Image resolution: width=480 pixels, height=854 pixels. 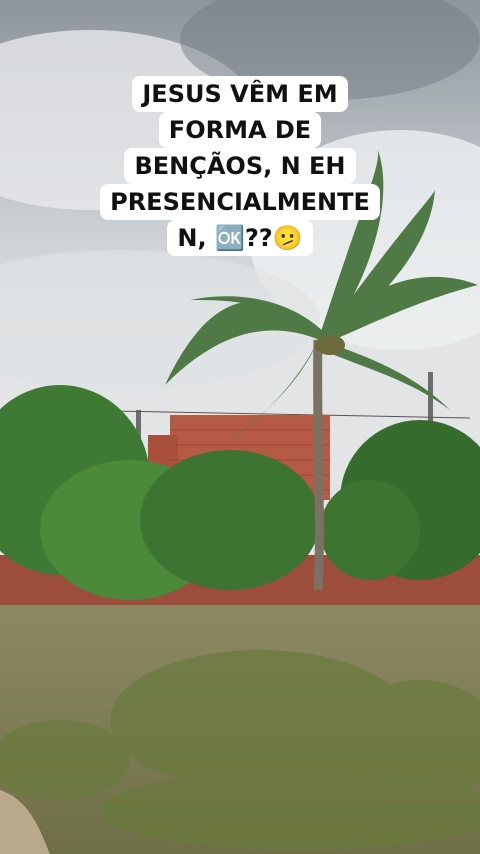 I want to click on caption-line-3: BENÇÃOS, N EH, so click(x=240, y=166).